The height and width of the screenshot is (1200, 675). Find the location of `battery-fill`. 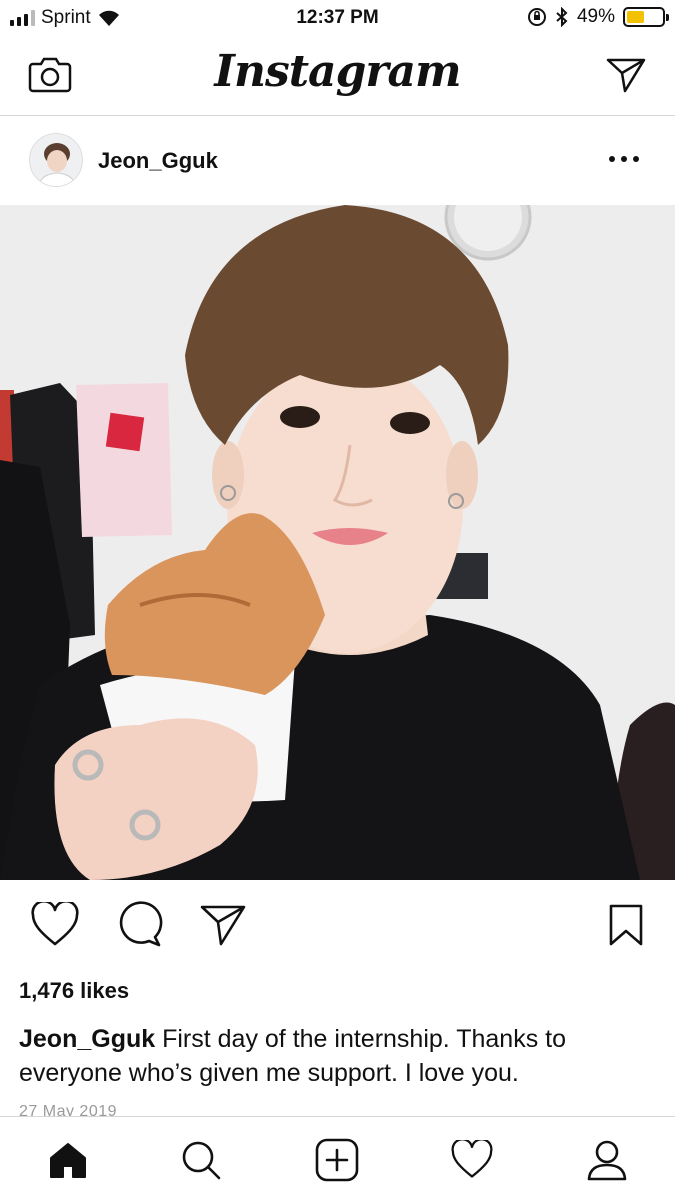

battery-fill is located at coordinates (635, 17).